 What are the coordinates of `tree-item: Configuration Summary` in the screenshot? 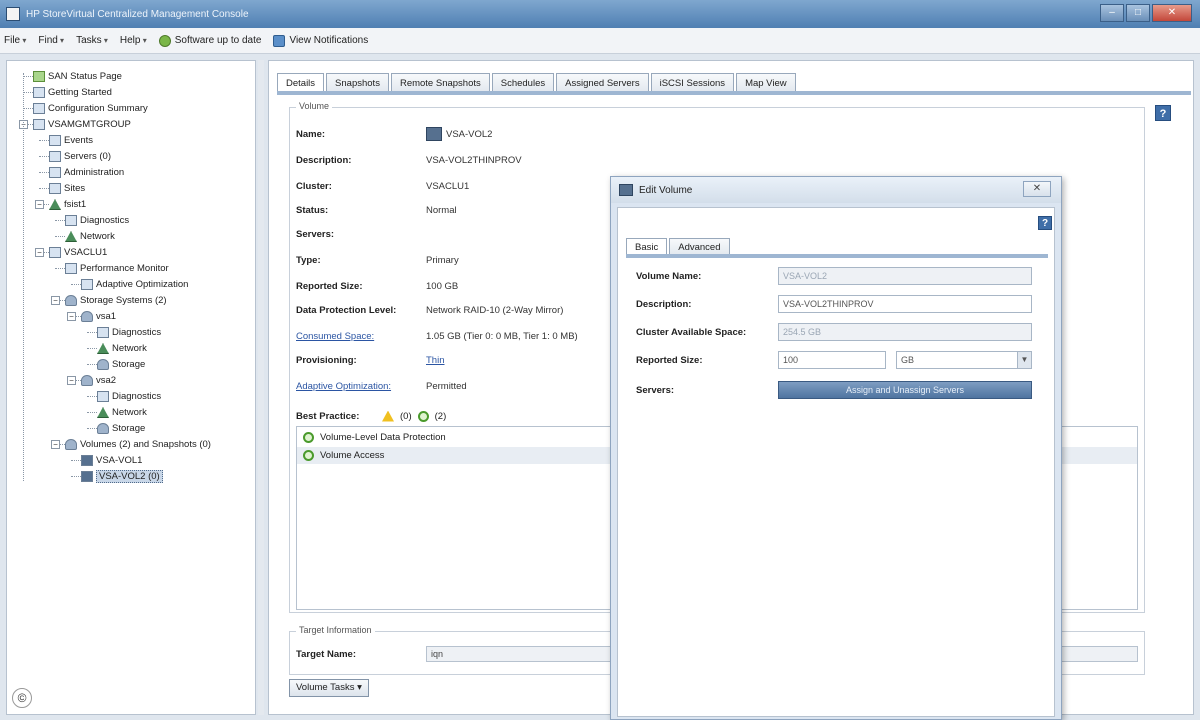 It's located at (90, 108).